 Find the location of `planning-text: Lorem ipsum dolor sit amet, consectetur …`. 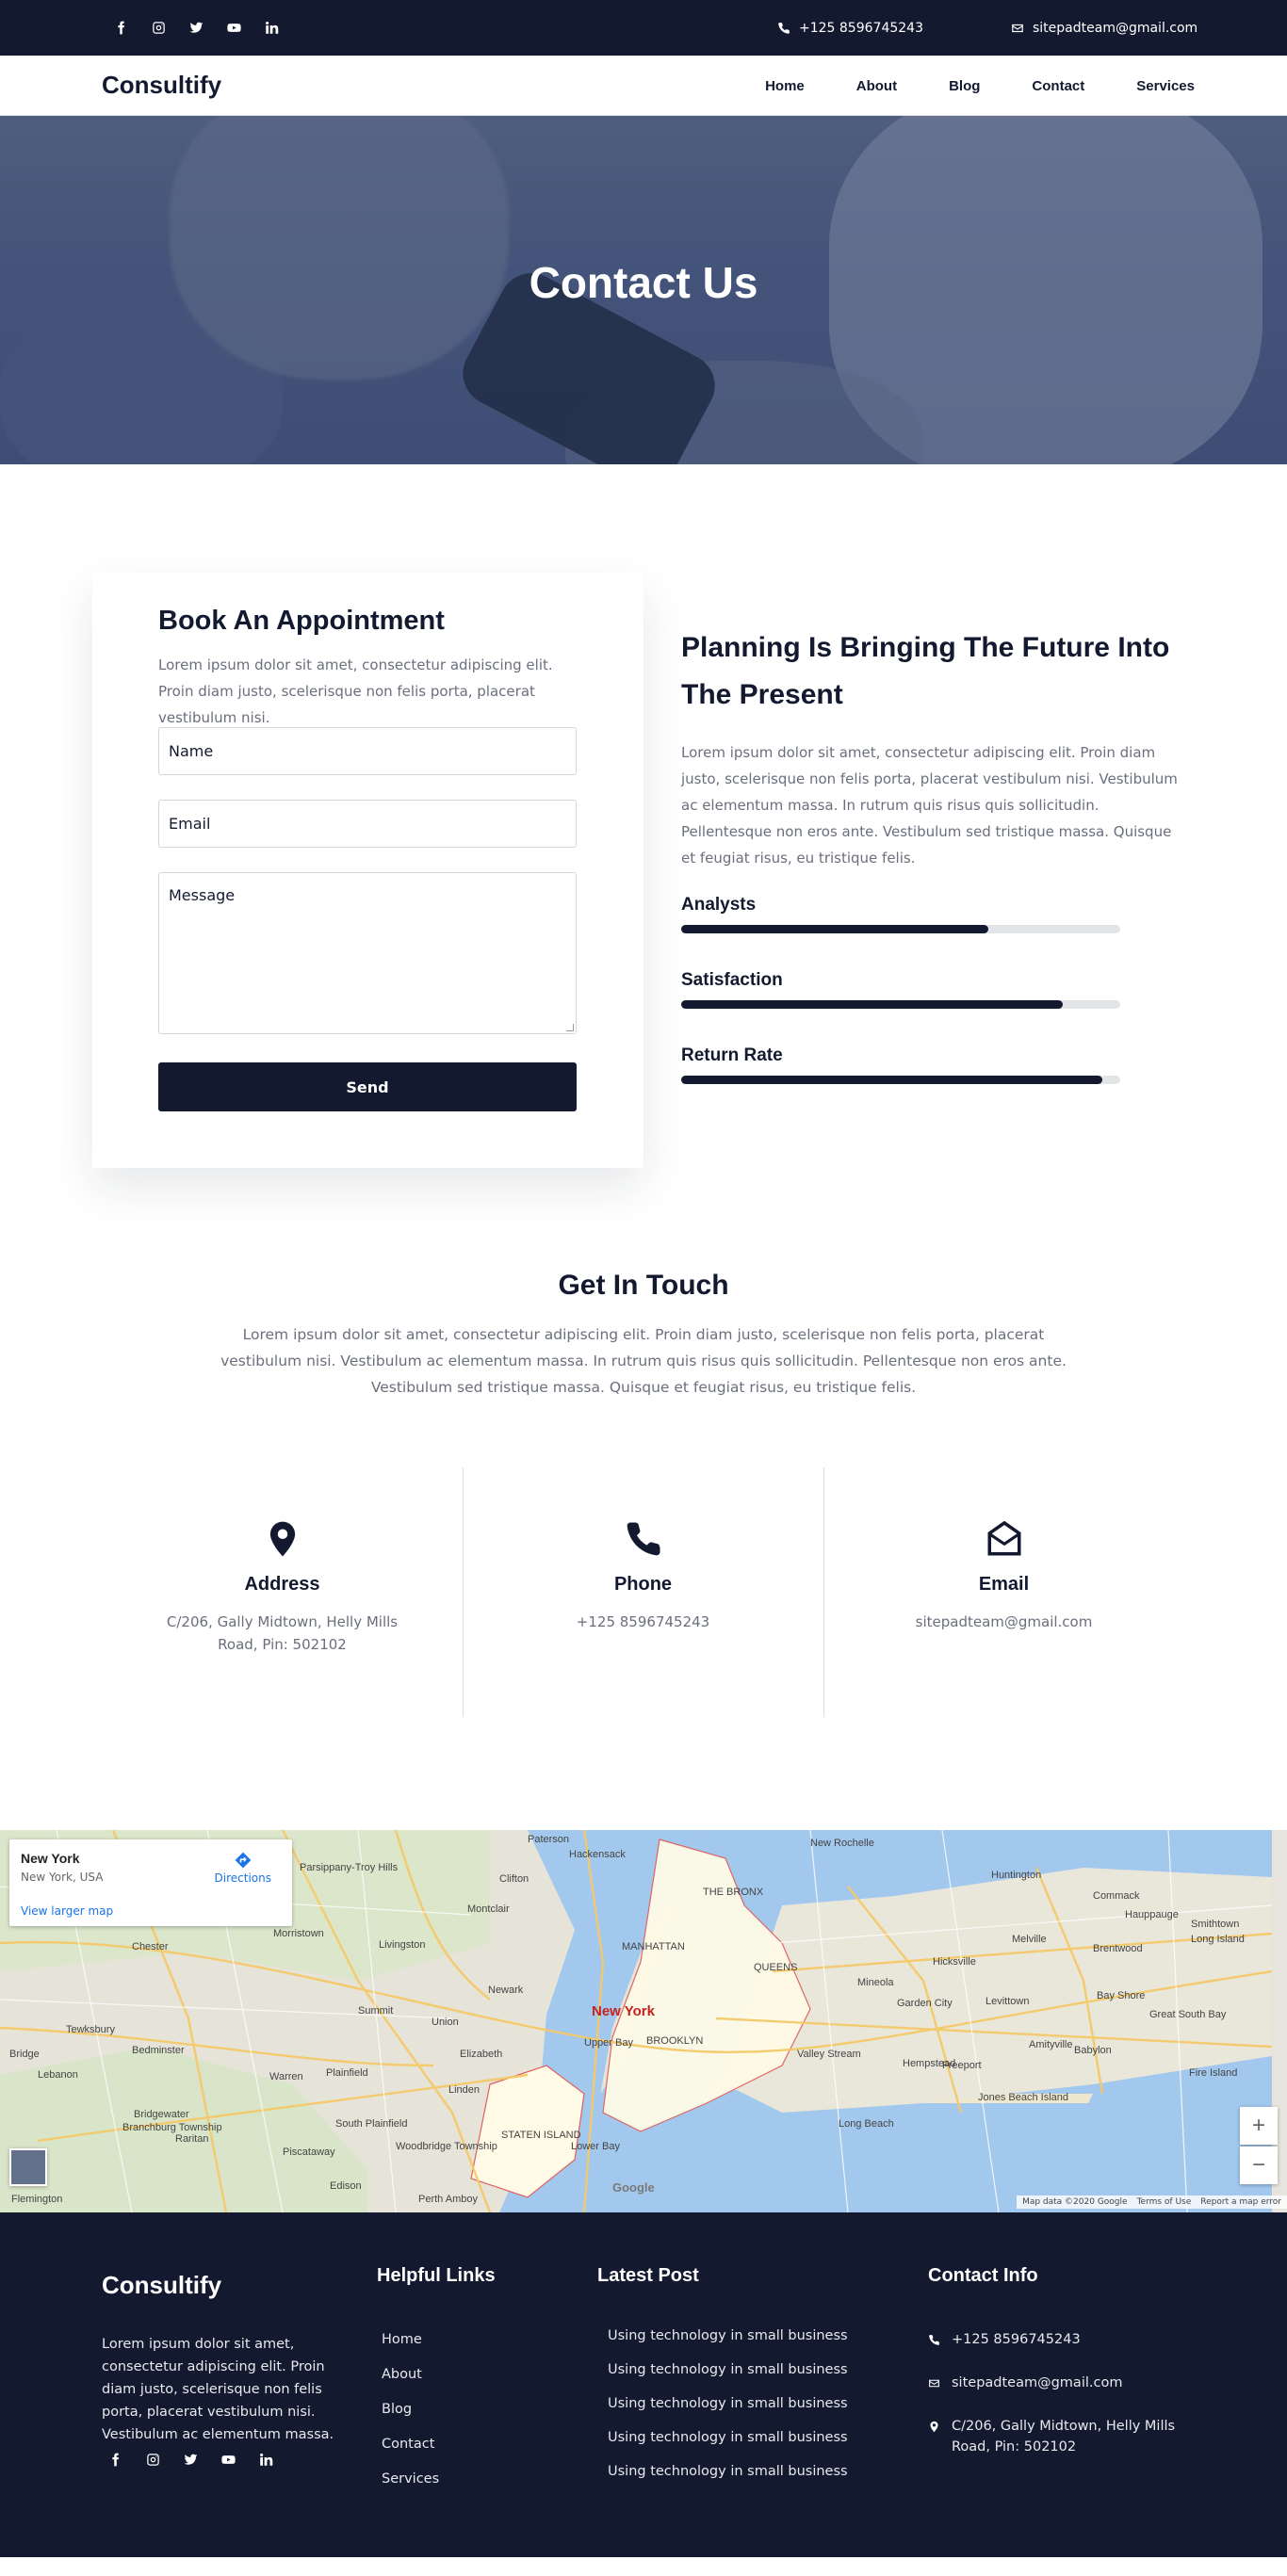

planning-text: Lorem ipsum dolor sit amet, consectetur … is located at coordinates (929, 805).